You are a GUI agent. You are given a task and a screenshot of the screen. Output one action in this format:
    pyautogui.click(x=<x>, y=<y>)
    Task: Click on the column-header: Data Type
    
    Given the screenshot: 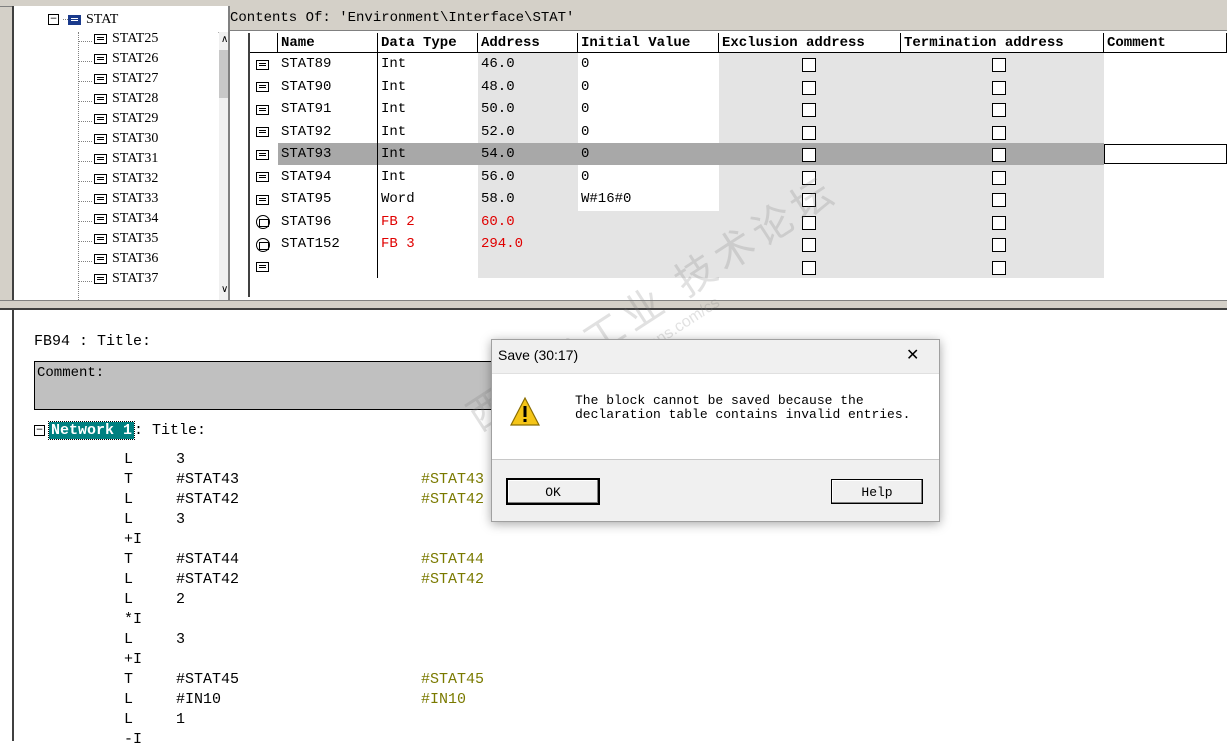 What is the action you would take?
    pyautogui.click(x=428, y=43)
    